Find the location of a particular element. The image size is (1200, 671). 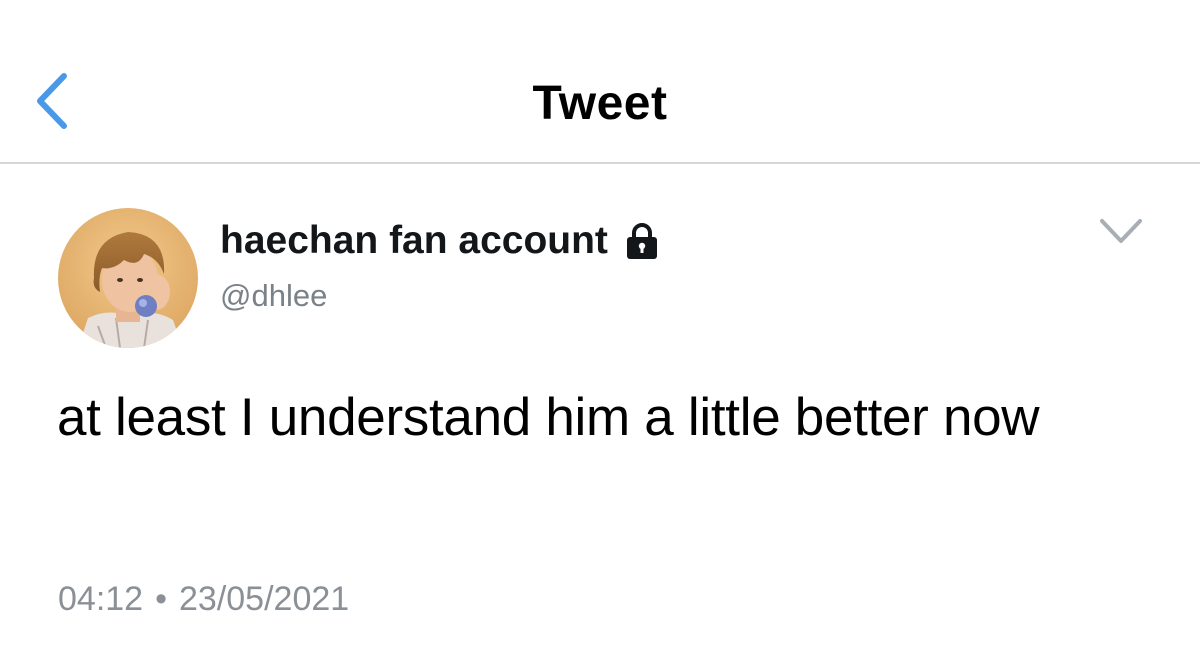

author-handle: @dhlee is located at coordinates (273, 296).